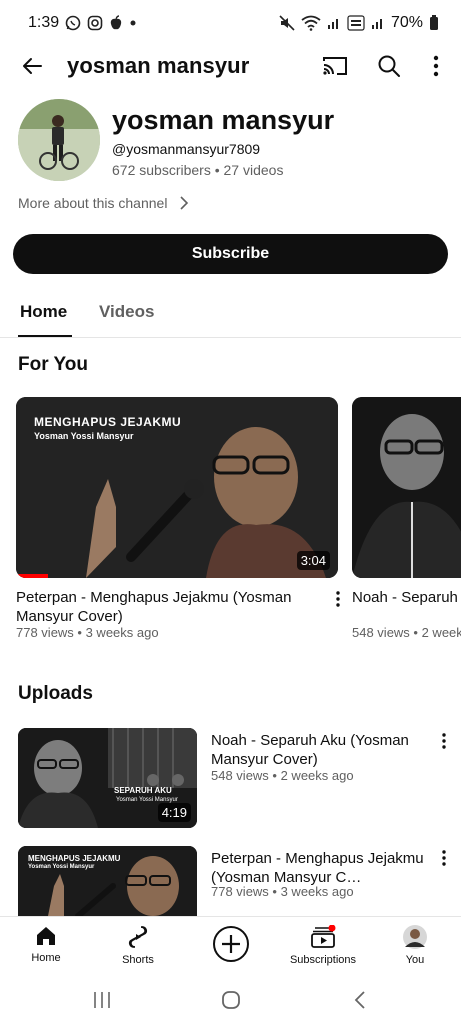 This screenshot has height=1024, width=461. Describe the element at coordinates (107, 881) in the screenshot. I see `upload-video-thumbnail-2: MENGHAPUS JEJAKMU Yosman Yossi Mansyur` at that location.